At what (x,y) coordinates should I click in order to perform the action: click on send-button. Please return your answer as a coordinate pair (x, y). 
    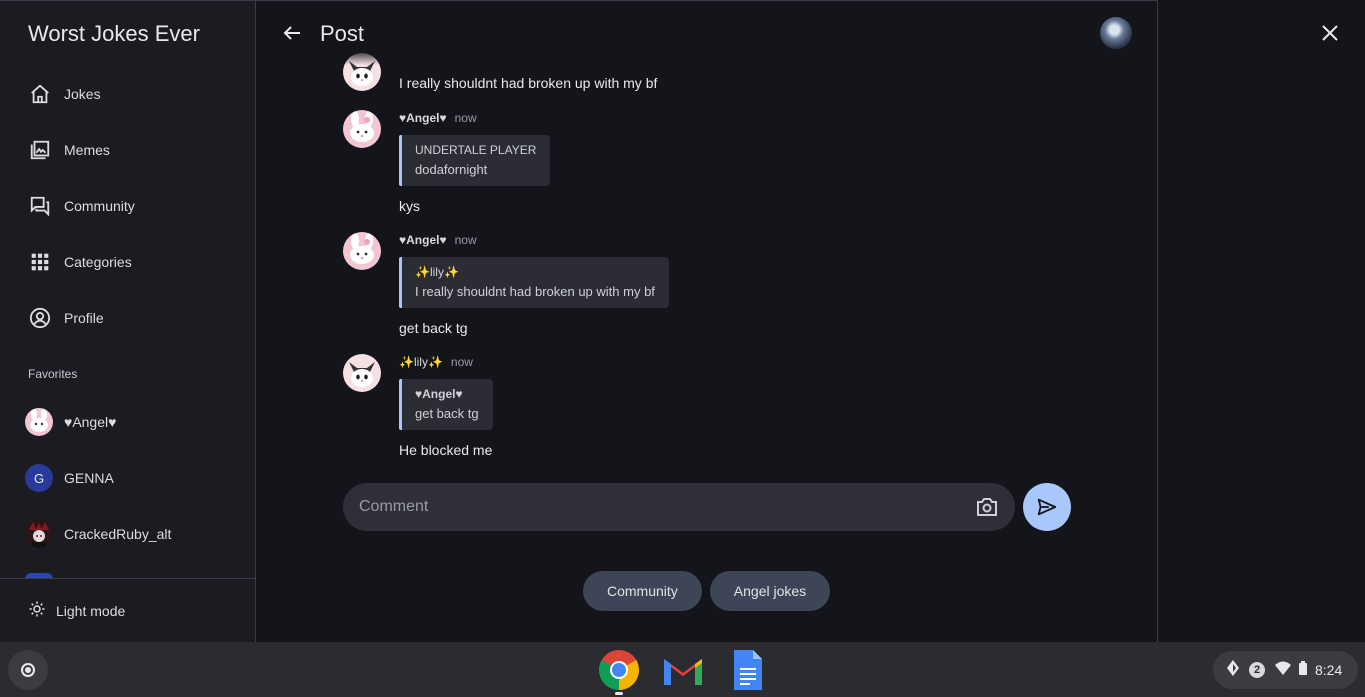
    Looking at the image, I should click on (1047, 507).